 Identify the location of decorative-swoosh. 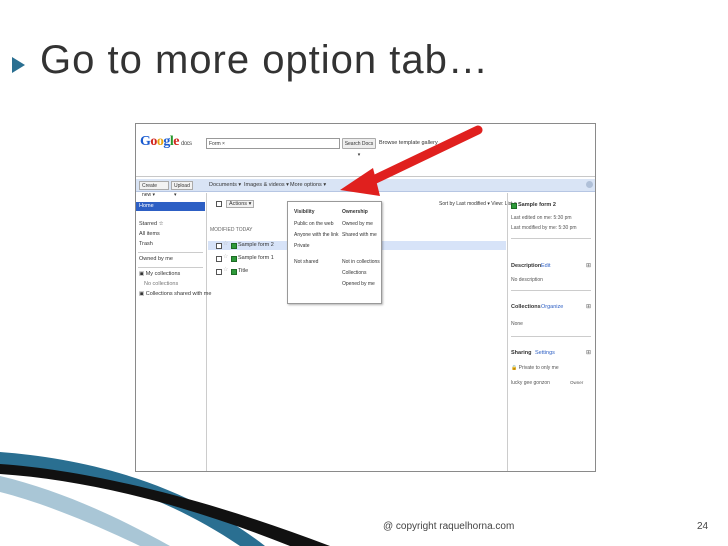
(165, 499).